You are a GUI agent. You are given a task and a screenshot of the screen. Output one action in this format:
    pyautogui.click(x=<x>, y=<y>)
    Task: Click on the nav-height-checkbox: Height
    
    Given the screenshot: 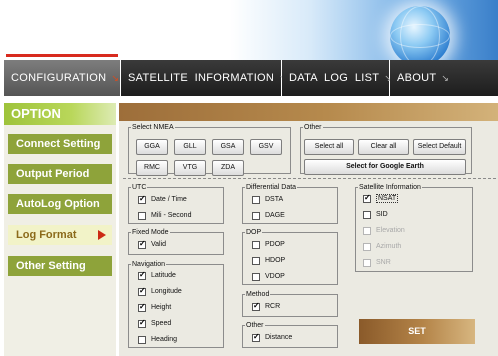 What is the action you would take?
    pyautogui.click(x=154, y=307)
    